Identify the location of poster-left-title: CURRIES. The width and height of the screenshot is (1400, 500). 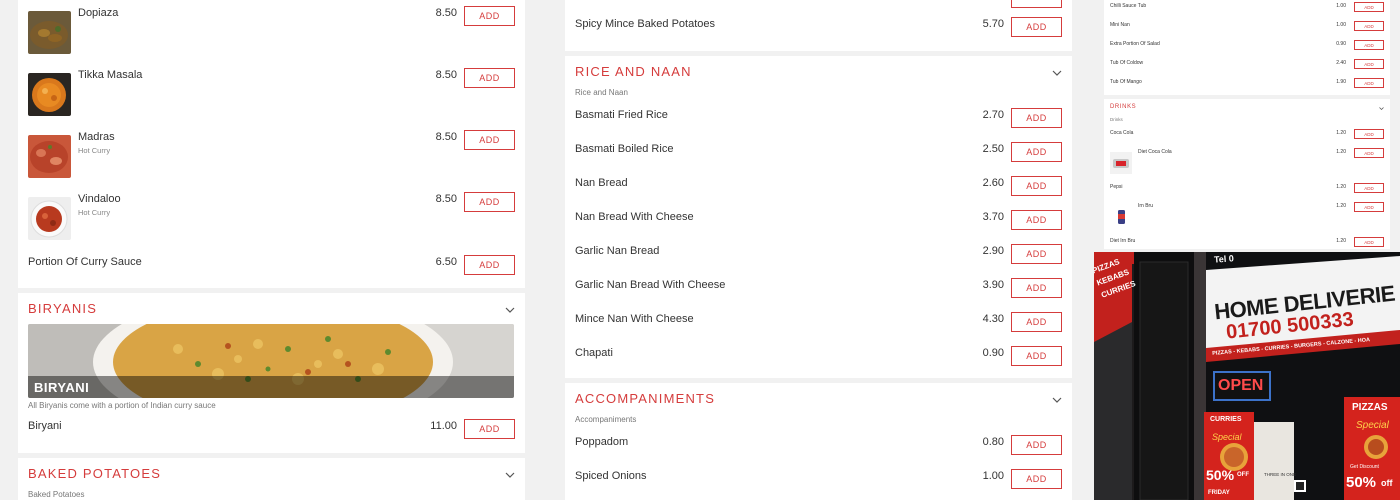
(1226, 419).